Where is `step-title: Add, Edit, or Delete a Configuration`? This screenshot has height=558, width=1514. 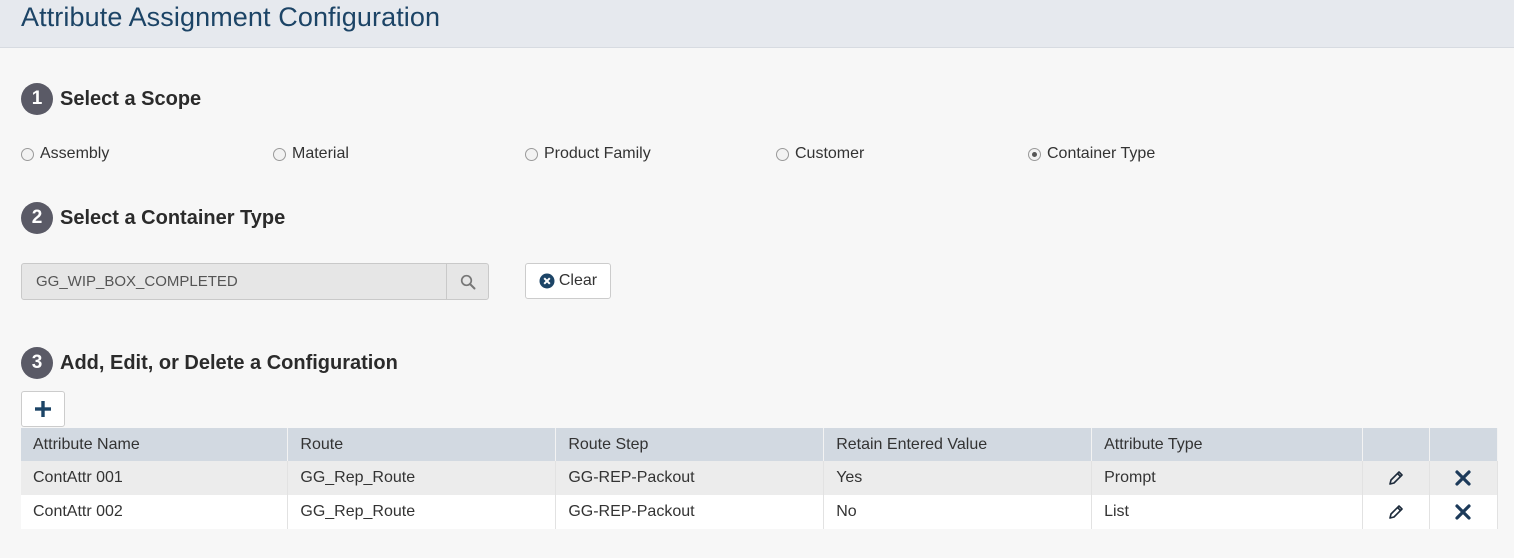 step-title: Add, Edit, or Delete a Configuration is located at coordinates (229, 362).